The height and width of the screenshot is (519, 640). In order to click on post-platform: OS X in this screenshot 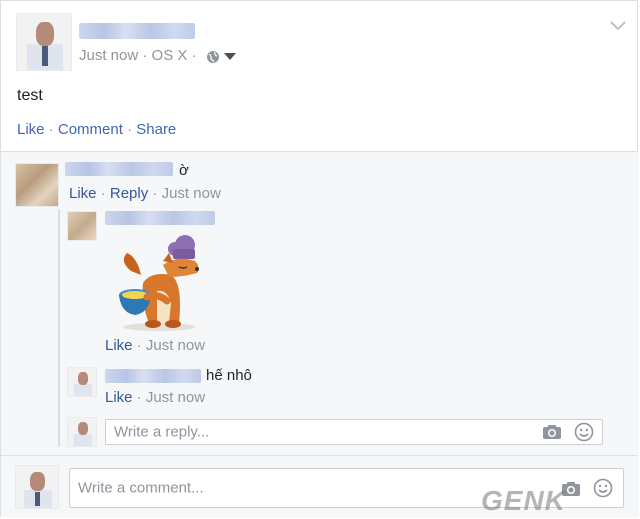, I will do `click(169, 55)`.